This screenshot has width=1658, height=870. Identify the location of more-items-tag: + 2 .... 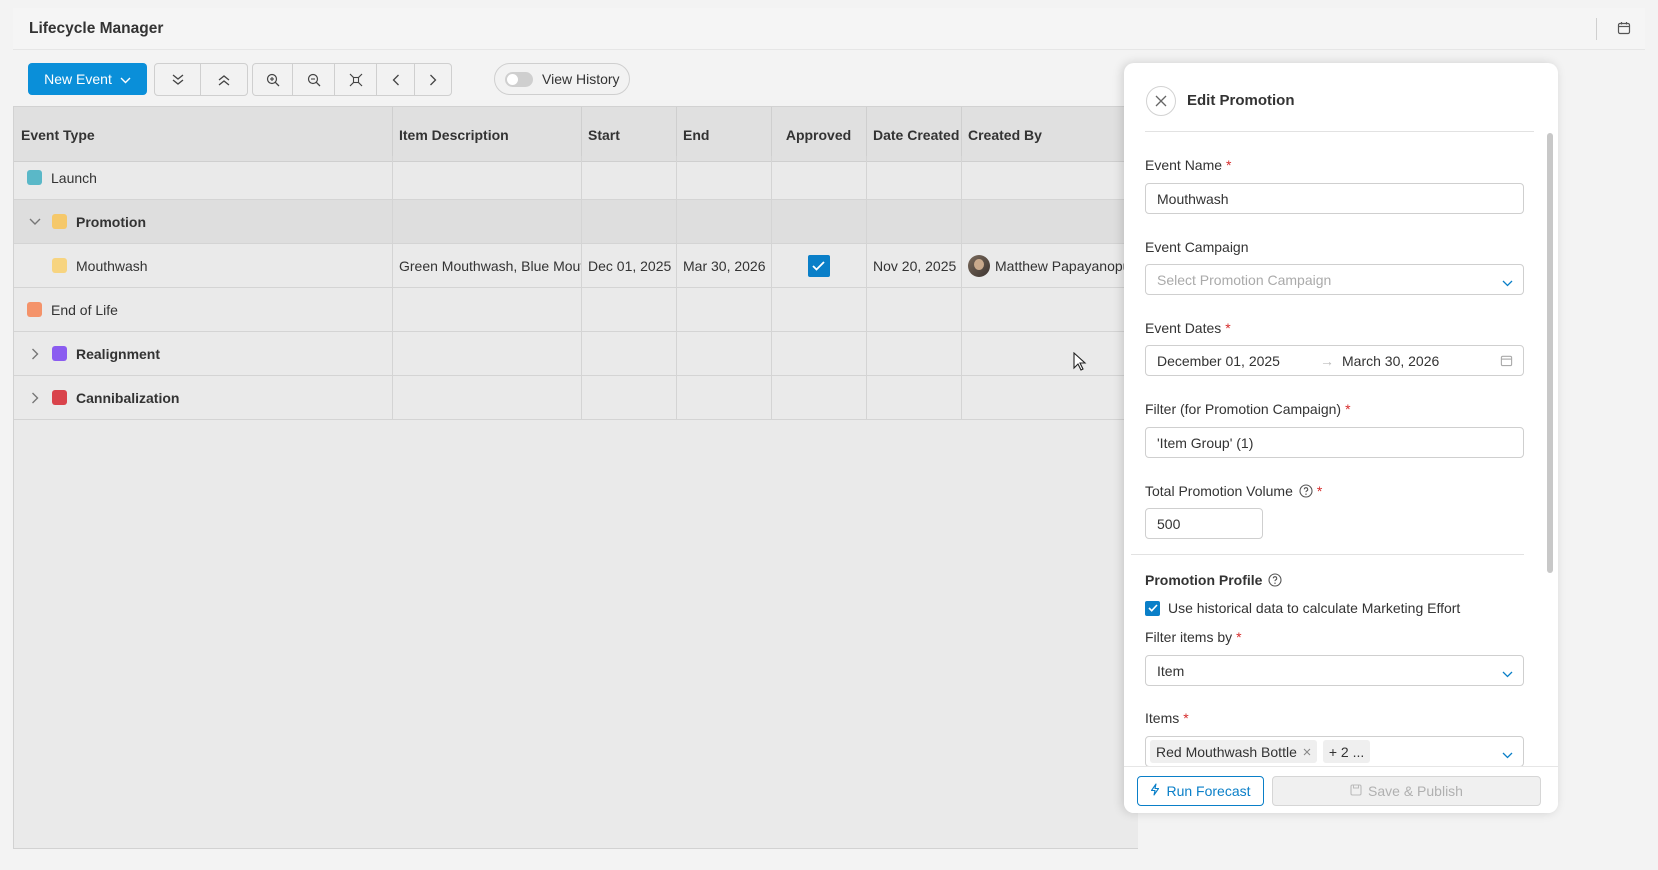
(1346, 751).